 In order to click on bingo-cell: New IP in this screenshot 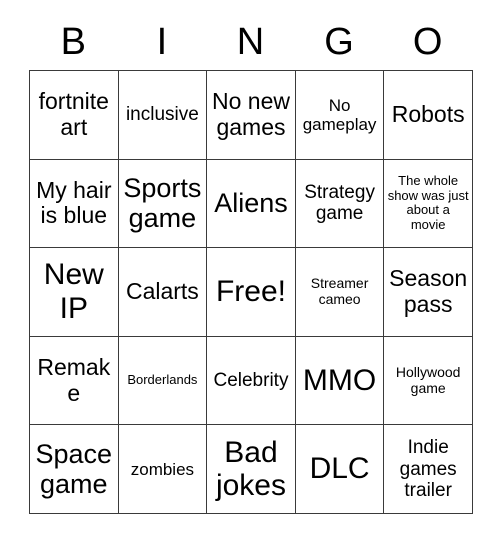, I will do `click(74, 292)`.